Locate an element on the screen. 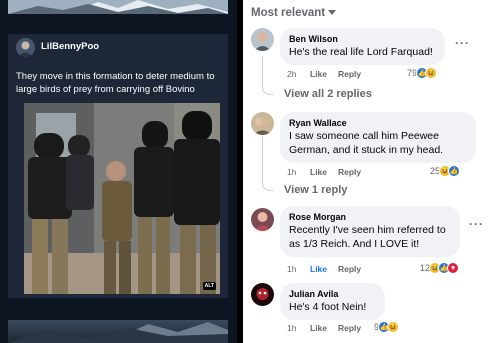 The image size is (500, 343). avatar-rose-morgan is located at coordinates (262, 219).